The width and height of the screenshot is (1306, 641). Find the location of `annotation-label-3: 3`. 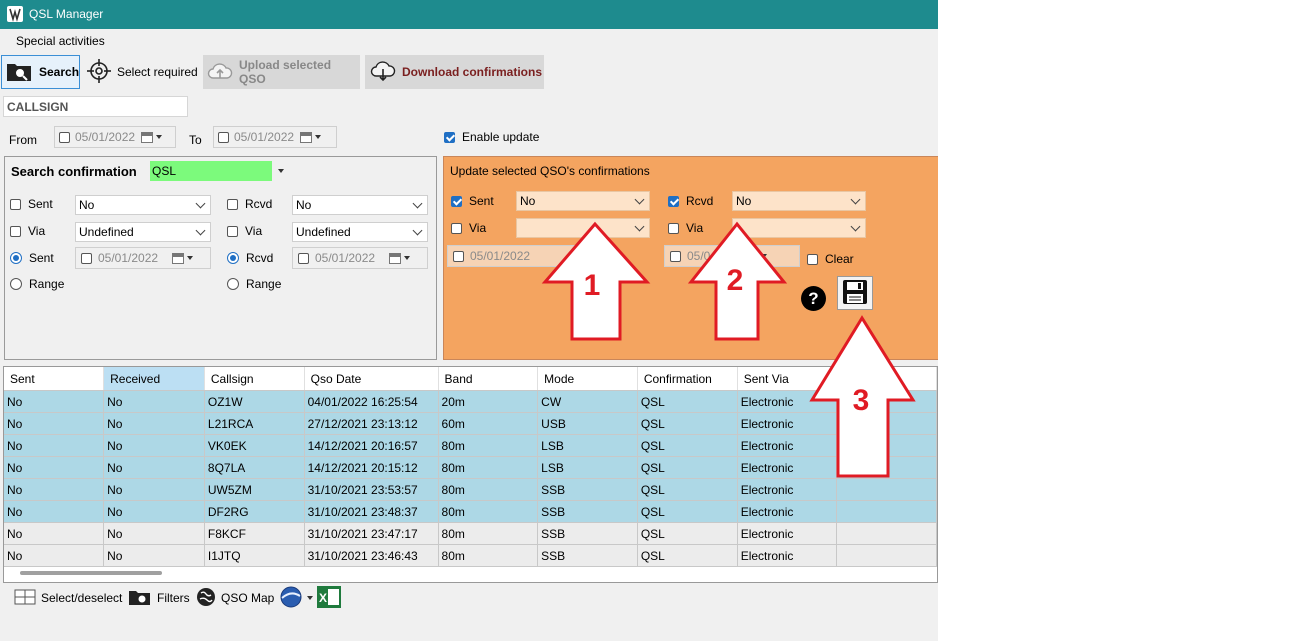

annotation-label-3: 3 is located at coordinates (861, 400).